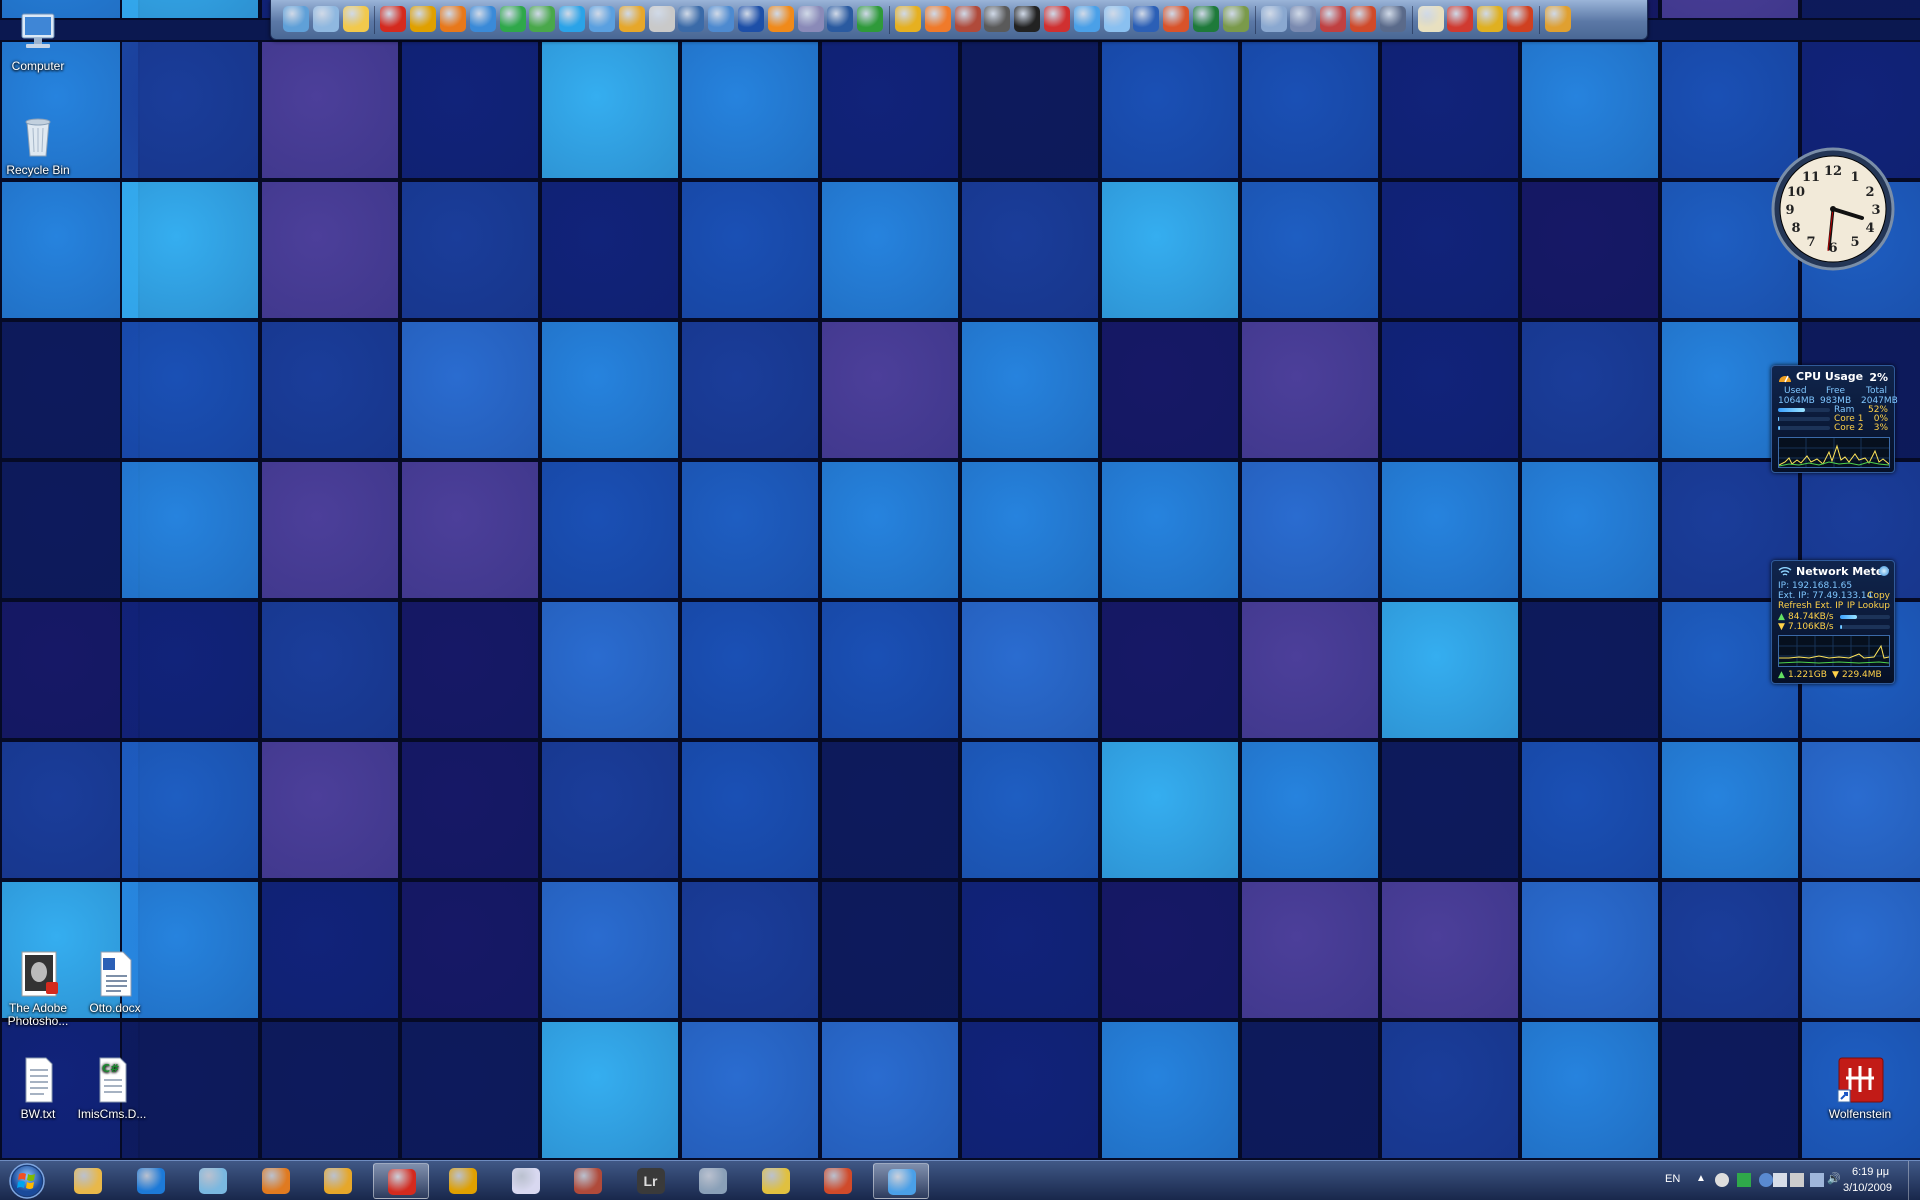 The width and height of the screenshot is (1920, 1200). Describe the element at coordinates (482, 19) in the screenshot. I see `safari-icon` at that location.